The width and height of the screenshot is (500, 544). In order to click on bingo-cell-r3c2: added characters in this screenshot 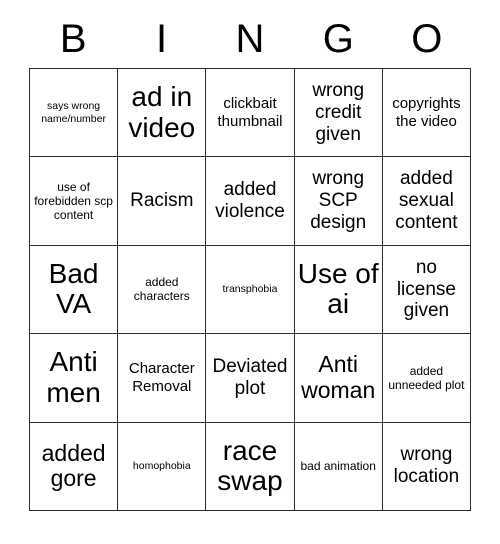, I will do `click(162, 290)`.